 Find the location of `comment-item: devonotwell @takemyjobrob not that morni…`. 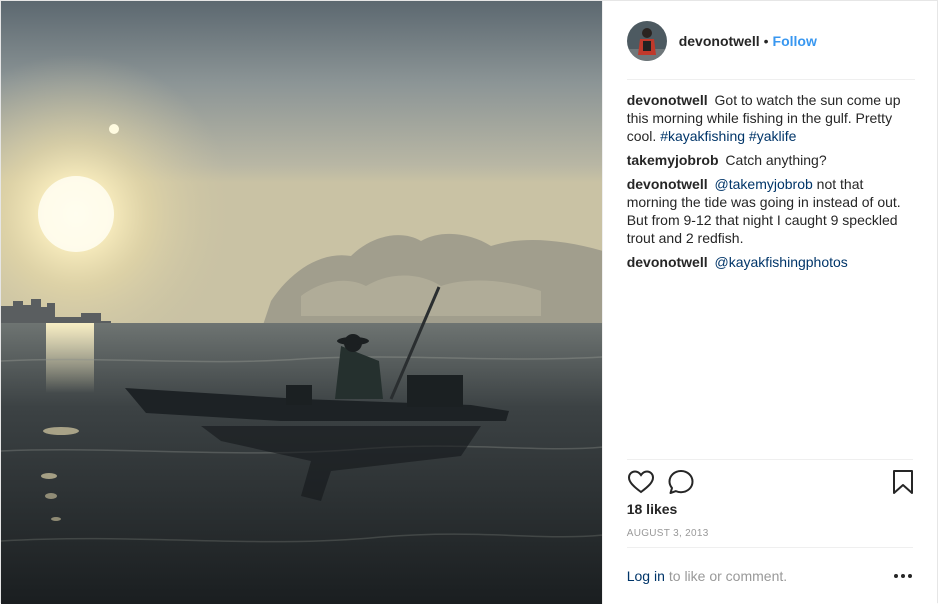

comment-item: devonotwell @takemyjobrob not that morni… is located at coordinates (772, 211).